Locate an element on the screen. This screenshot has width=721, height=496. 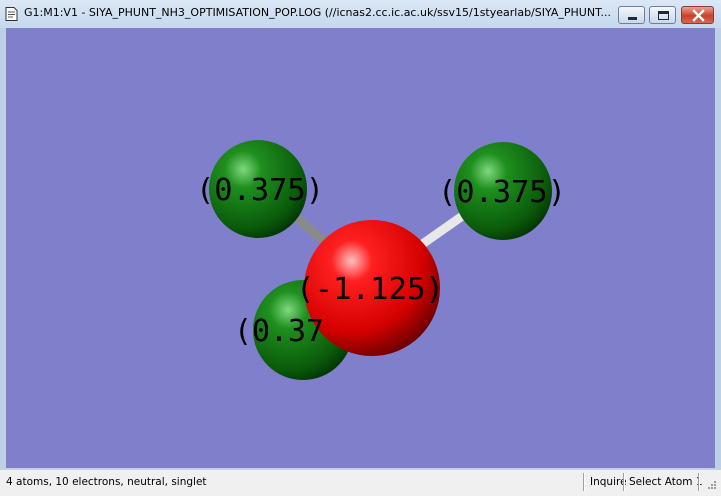
maximize-icon is located at coordinates (663, 15).